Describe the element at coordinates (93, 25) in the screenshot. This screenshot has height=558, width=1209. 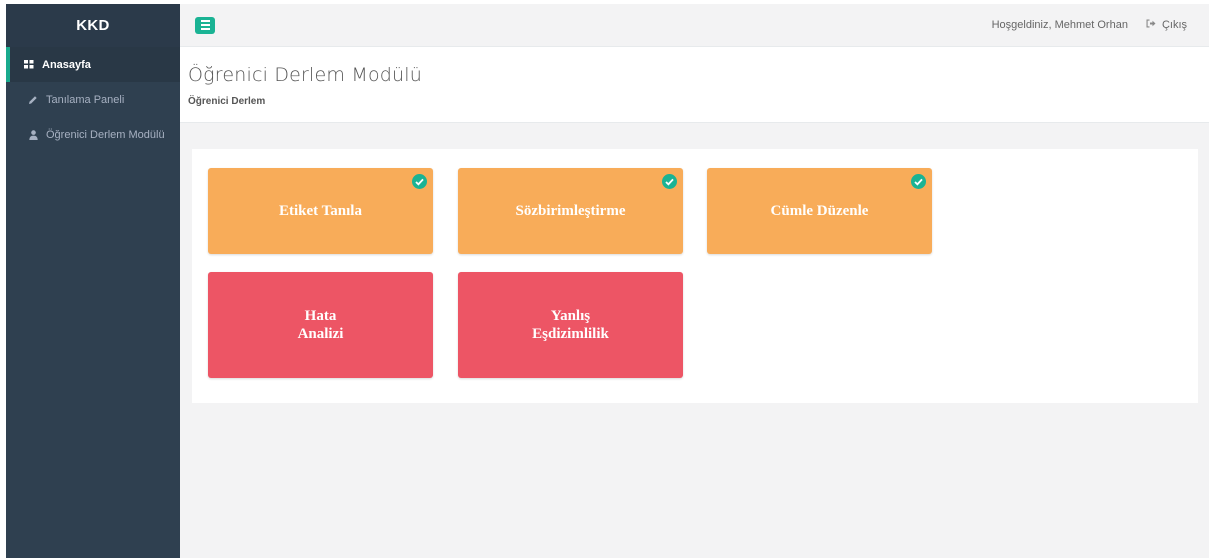
I see `sidebar-brand: KKD` at that location.